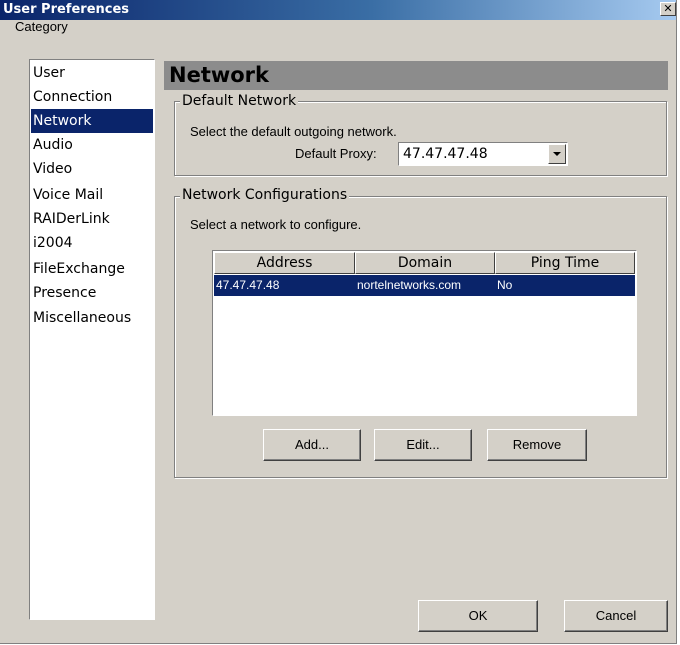 This screenshot has height=645, width=680. What do you see at coordinates (336, 153) in the screenshot?
I see `default-proxy-label: Default Proxy:` at bounding box center [336, 153].